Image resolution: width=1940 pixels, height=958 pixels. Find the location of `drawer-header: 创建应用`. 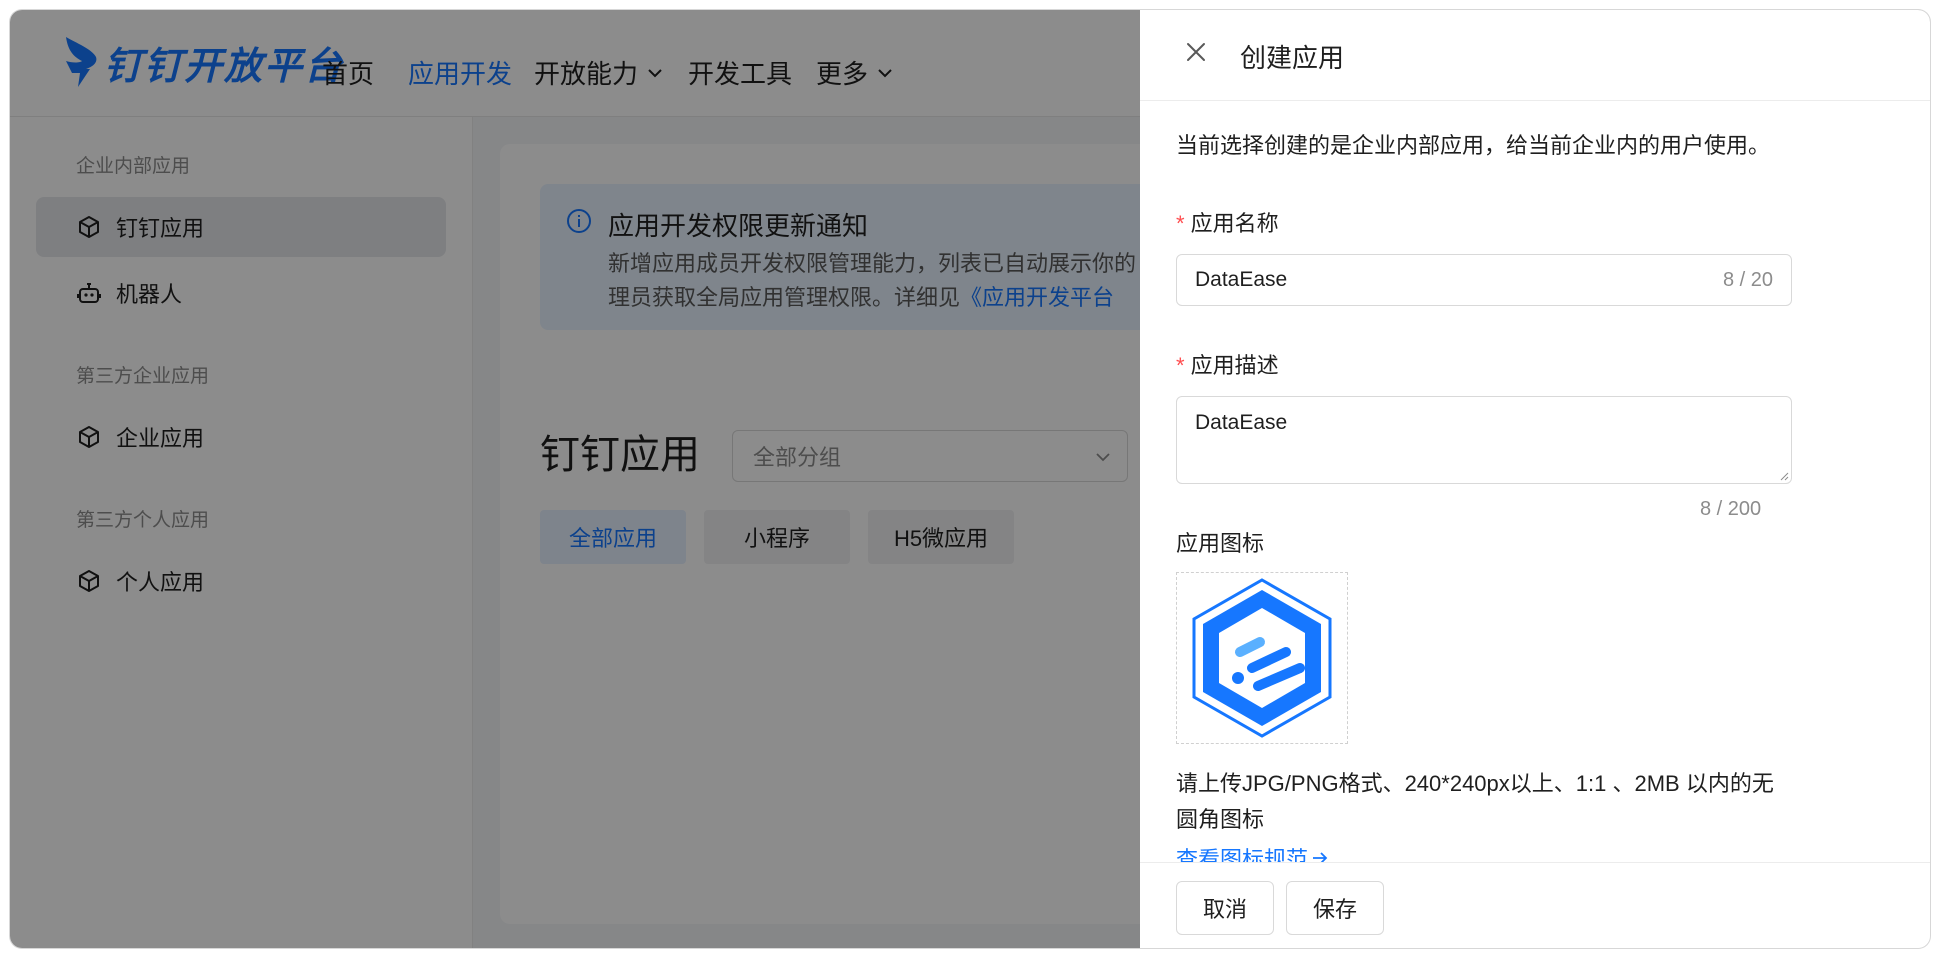

drawer-header: 创建应用 is located at coordinates (1535, 55).